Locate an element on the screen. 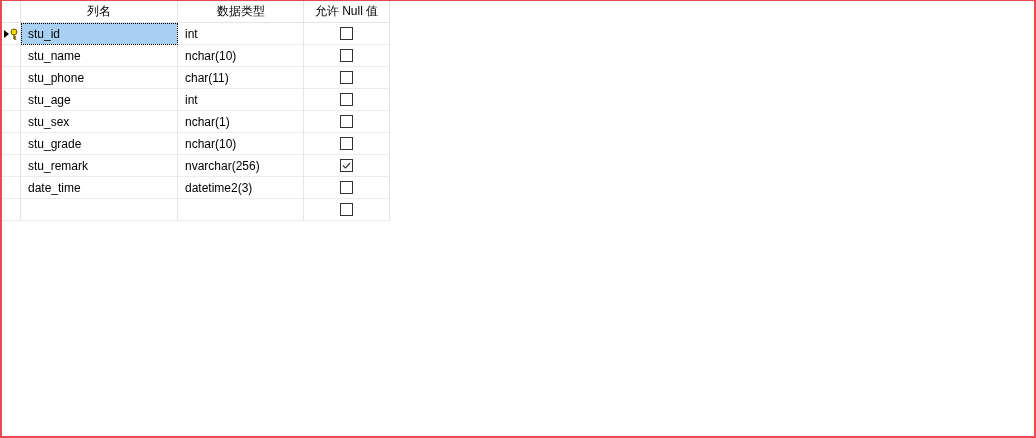  table-cell: stu_remark is located at coordinates (99, 166).